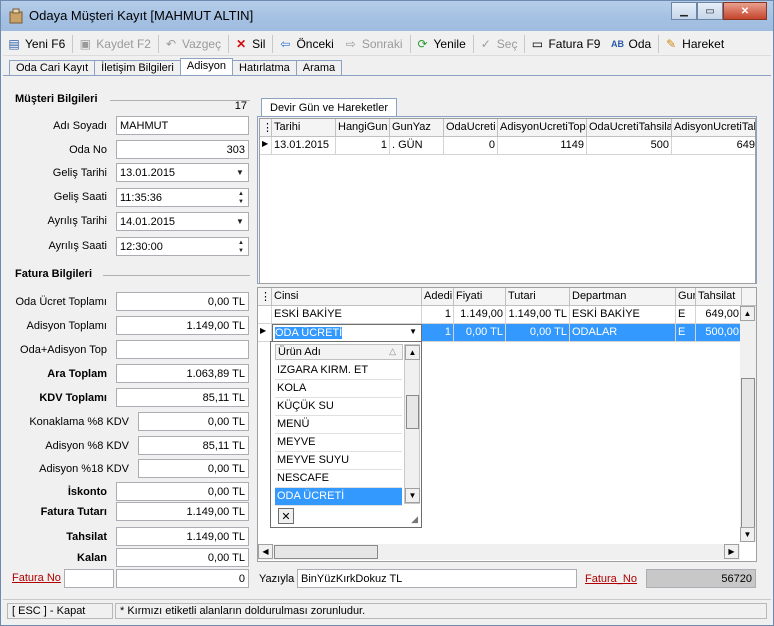 This screenshot has width=774, height=626. What do you see at coordinates (264, 68) in the screenshot?
I see `tab-hatirlatma: Hatırlatma` at bounding box center [264, 68].